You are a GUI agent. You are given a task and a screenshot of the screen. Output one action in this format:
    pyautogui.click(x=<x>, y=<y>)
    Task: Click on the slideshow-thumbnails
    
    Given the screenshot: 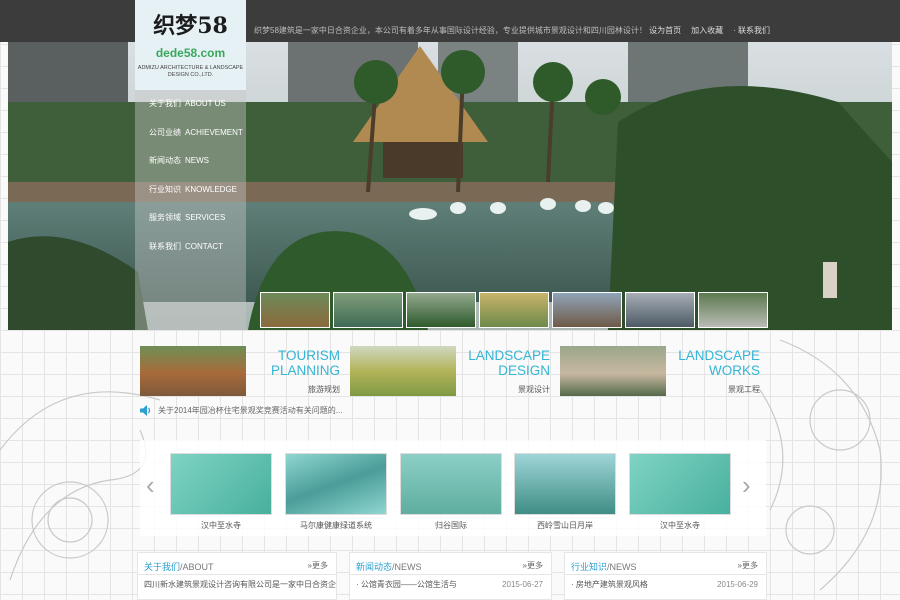 What is the action you would take?
    pyautogui.click(x=514, y=310)
    